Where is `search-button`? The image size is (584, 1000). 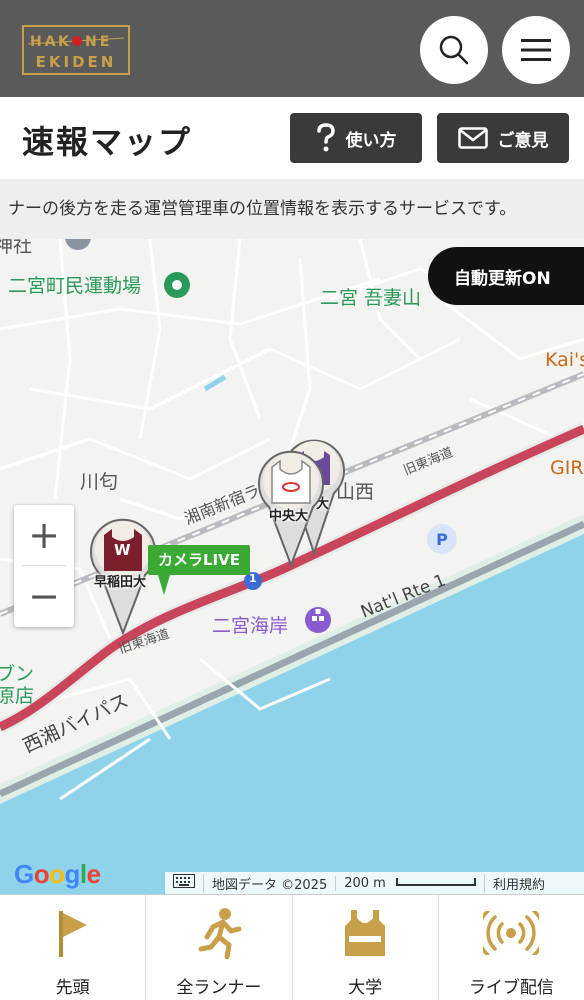 search-button is located at coordinates (454, 50).